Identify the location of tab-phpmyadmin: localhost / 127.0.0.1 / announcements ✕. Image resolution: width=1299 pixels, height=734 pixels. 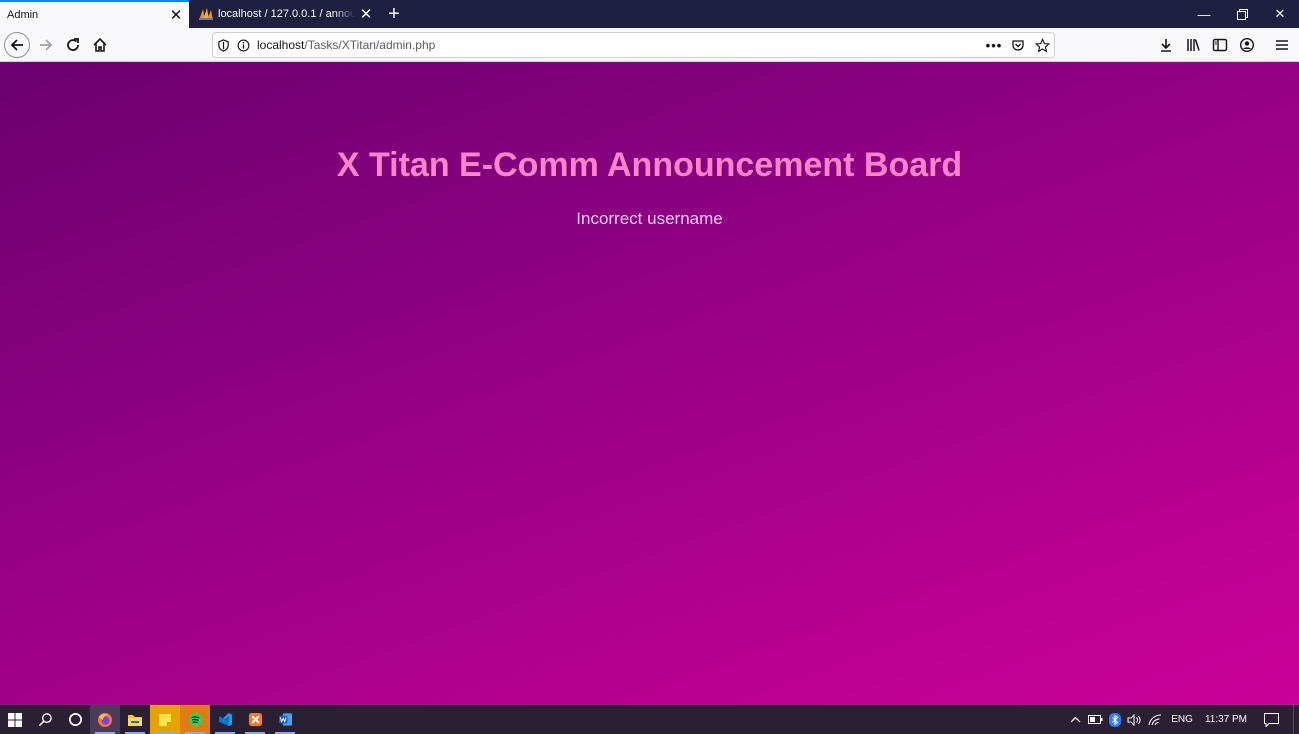
(284, 14).